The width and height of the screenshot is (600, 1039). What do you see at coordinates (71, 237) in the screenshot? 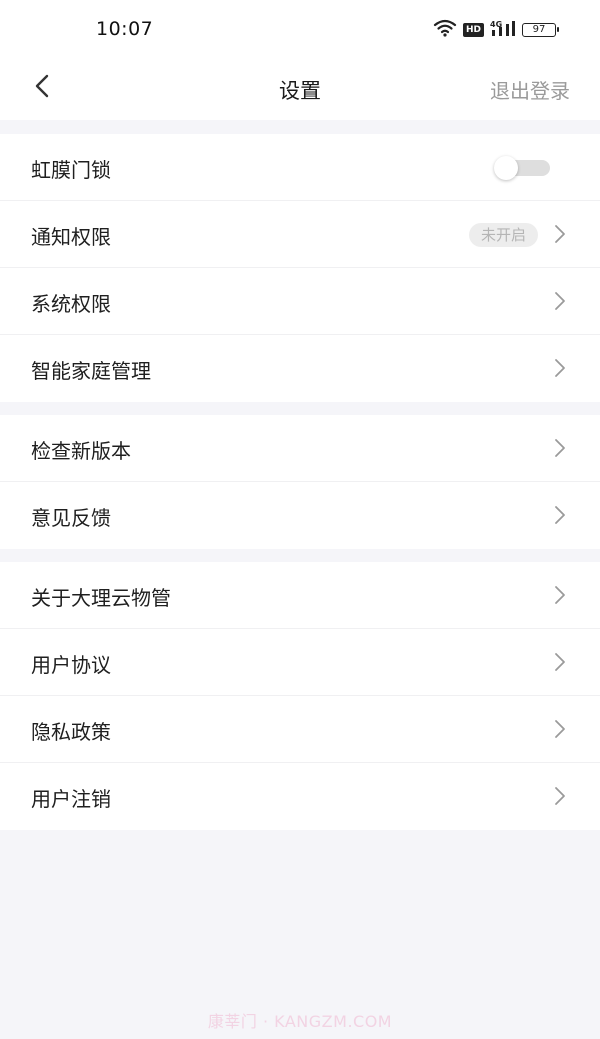
I see `row-label: 通知权限` at bounding box center [71, 237].